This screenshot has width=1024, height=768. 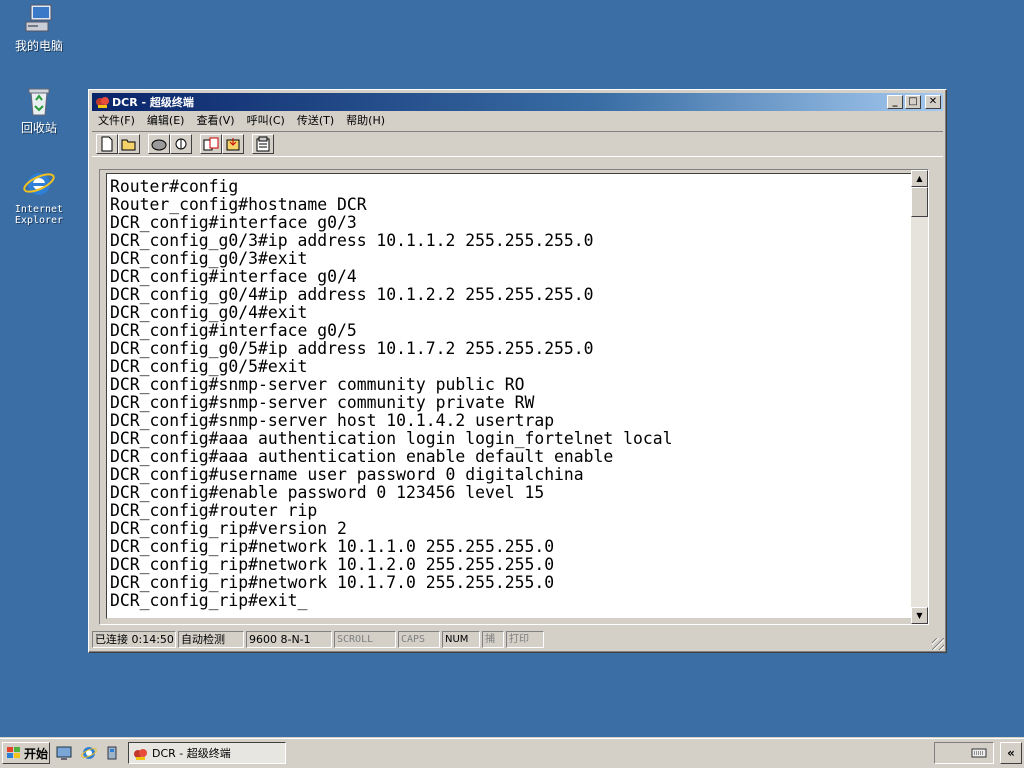 I want to click on terminal-line: Router_config#hostname DCR, so click(x=238, y=204).